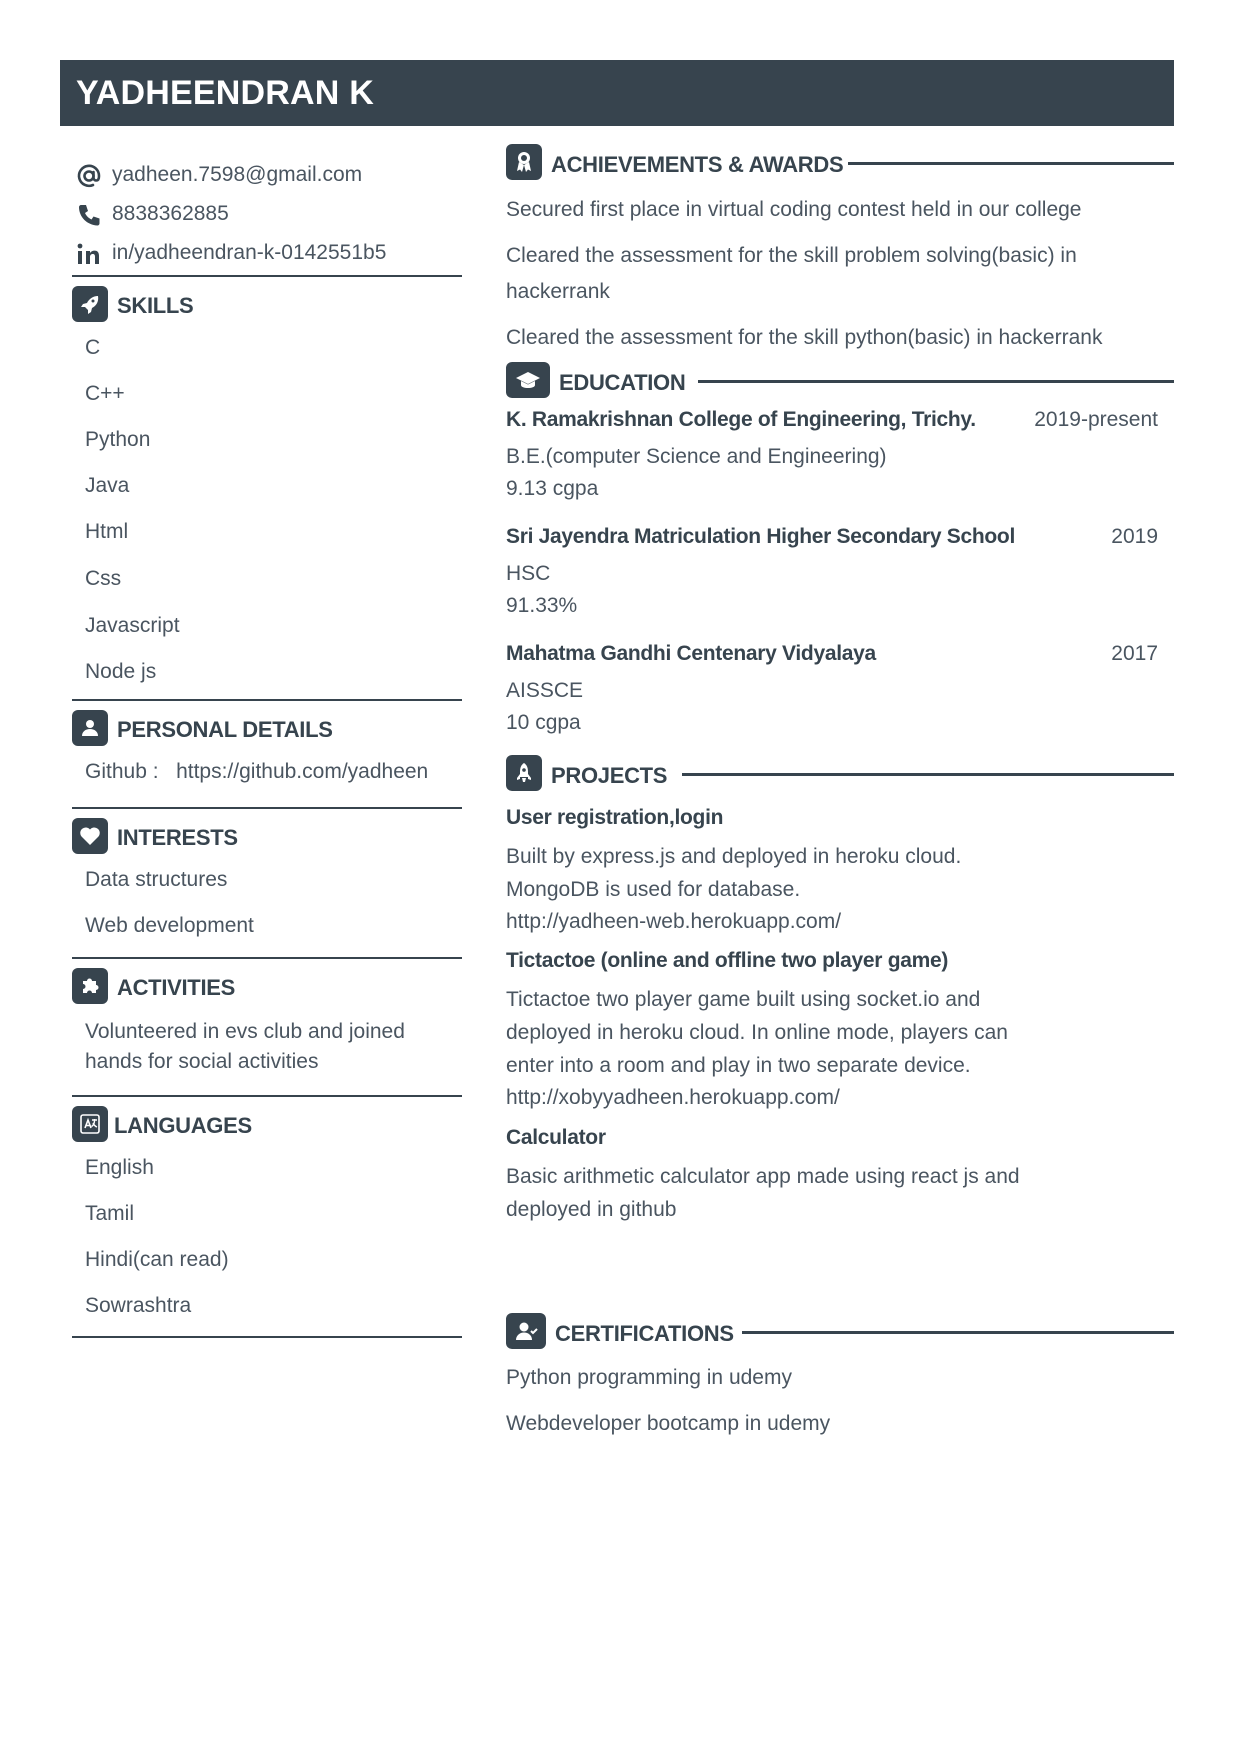  I want to click on projects-section-title: PROJECTS, so click(840, 774).